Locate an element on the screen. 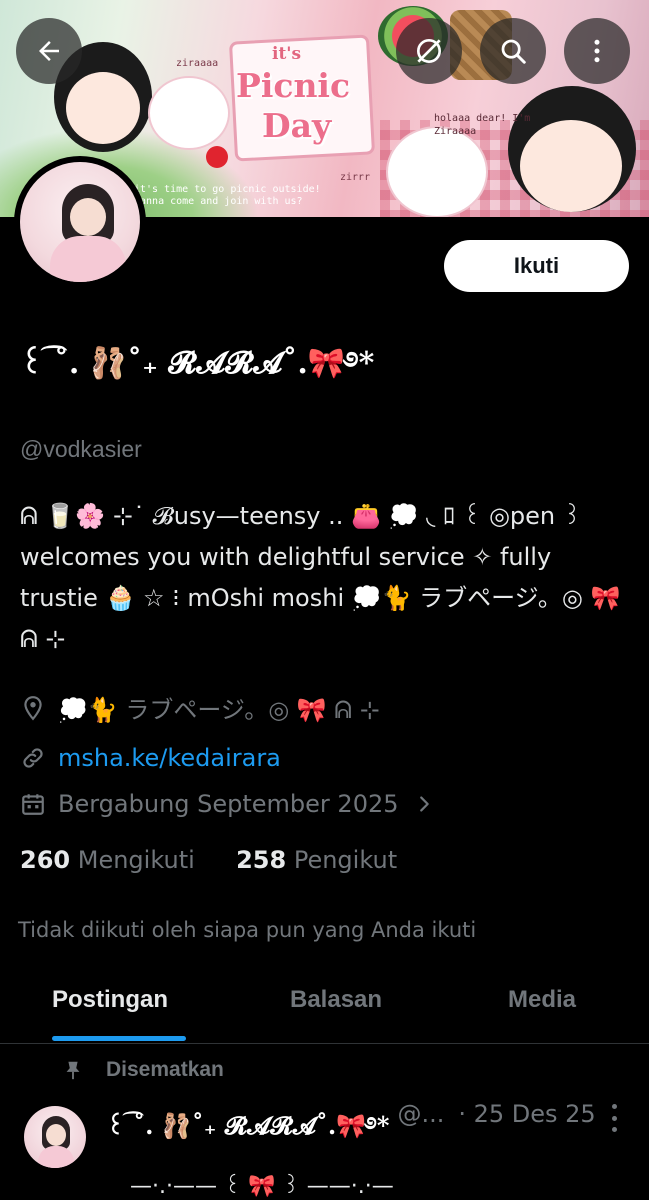  location-text: 💭🐈 ラブページ。◎ 🎀 ᕱ ⊹ is located at coordinates (219, 710).